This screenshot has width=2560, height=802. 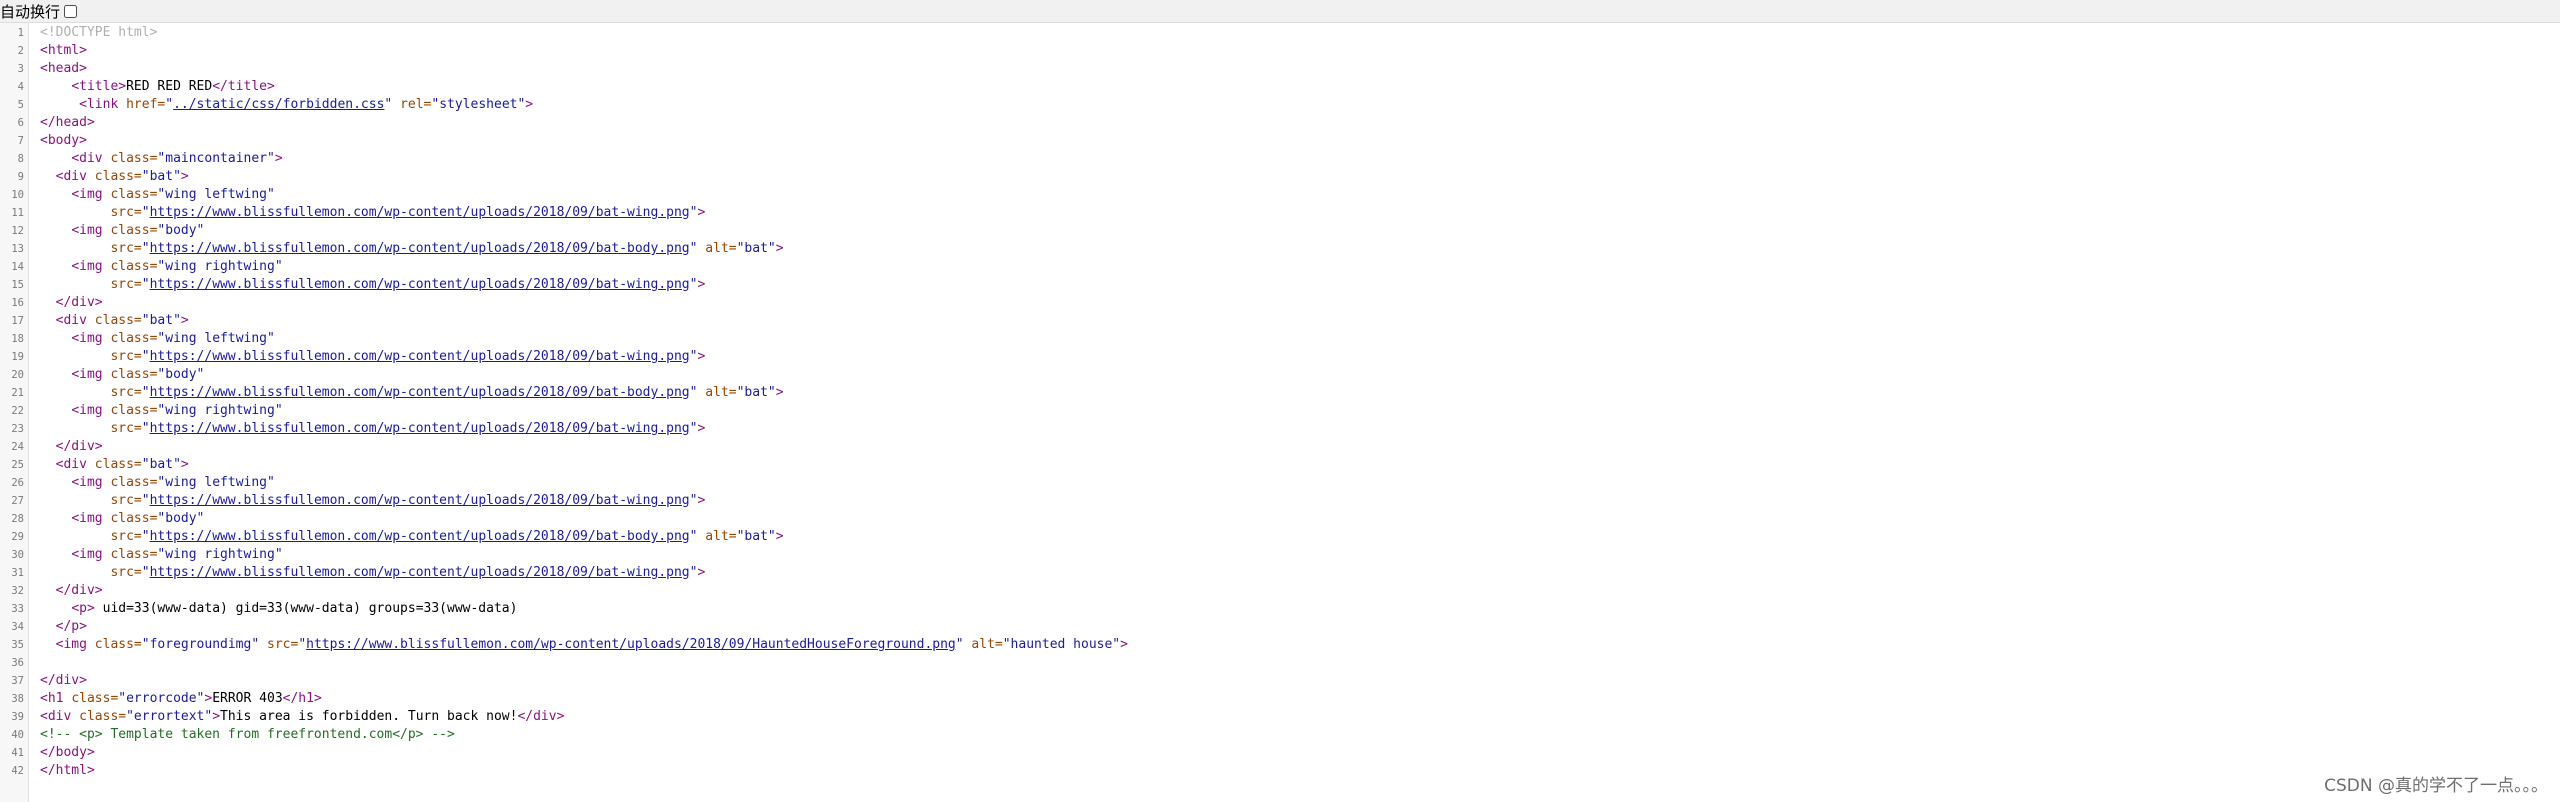 What do you see at coordinates (63, 681) in the screenshot?
I see `code-text: </div>` at bounding box center [63, 681].